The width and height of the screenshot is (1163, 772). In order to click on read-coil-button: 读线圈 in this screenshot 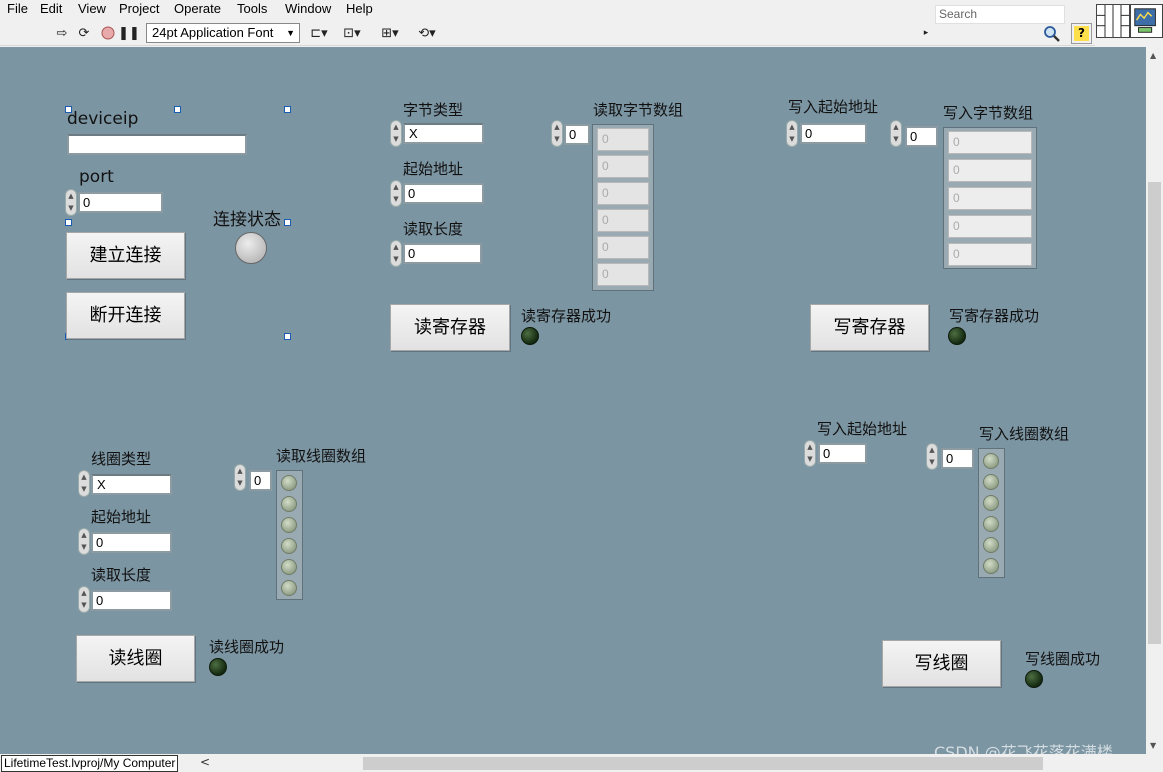, I will do `click(135, 658)`.